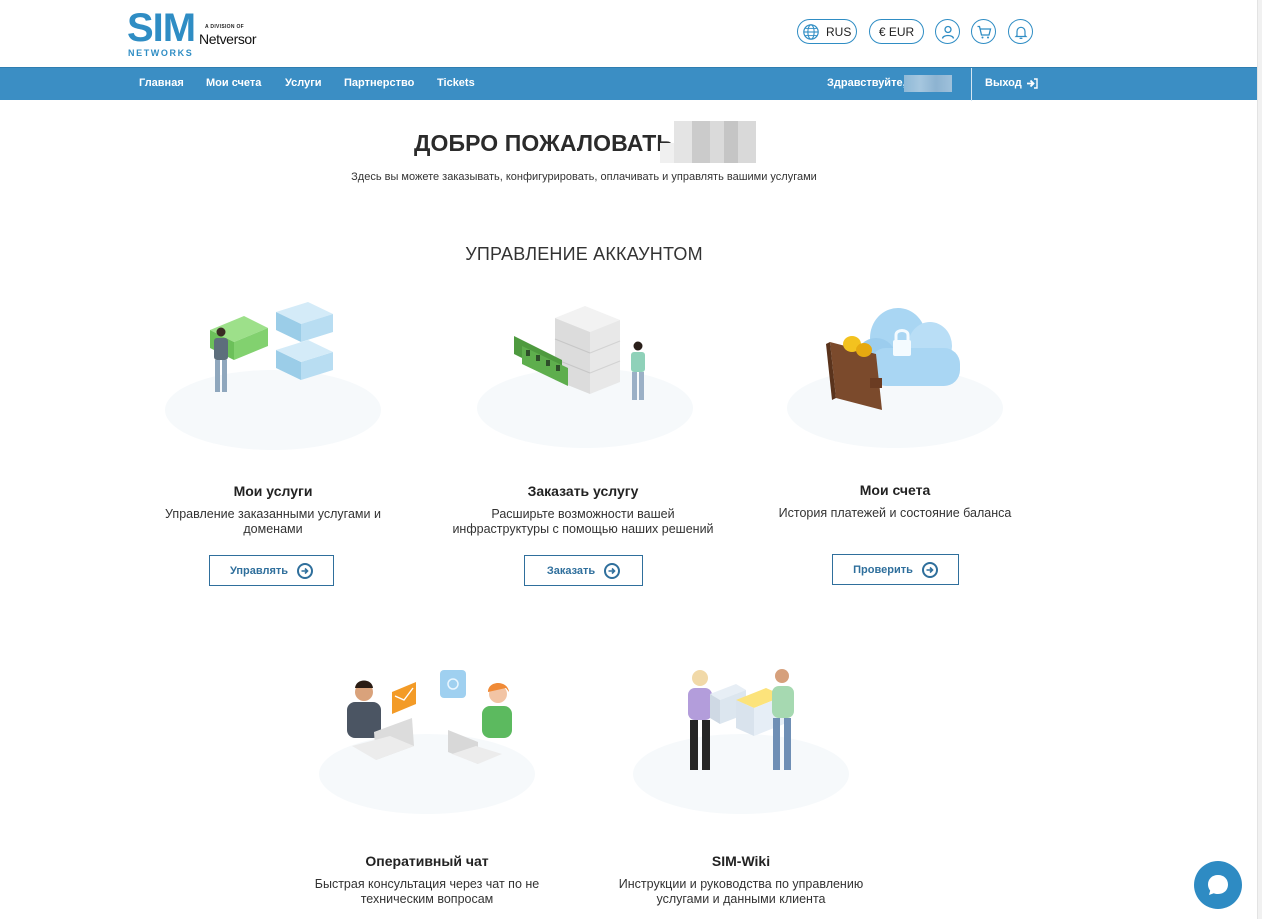 This screenshot has width=1262, height=919. I want to click on greeting-text: Здравствуйте,, so click(866, 83).